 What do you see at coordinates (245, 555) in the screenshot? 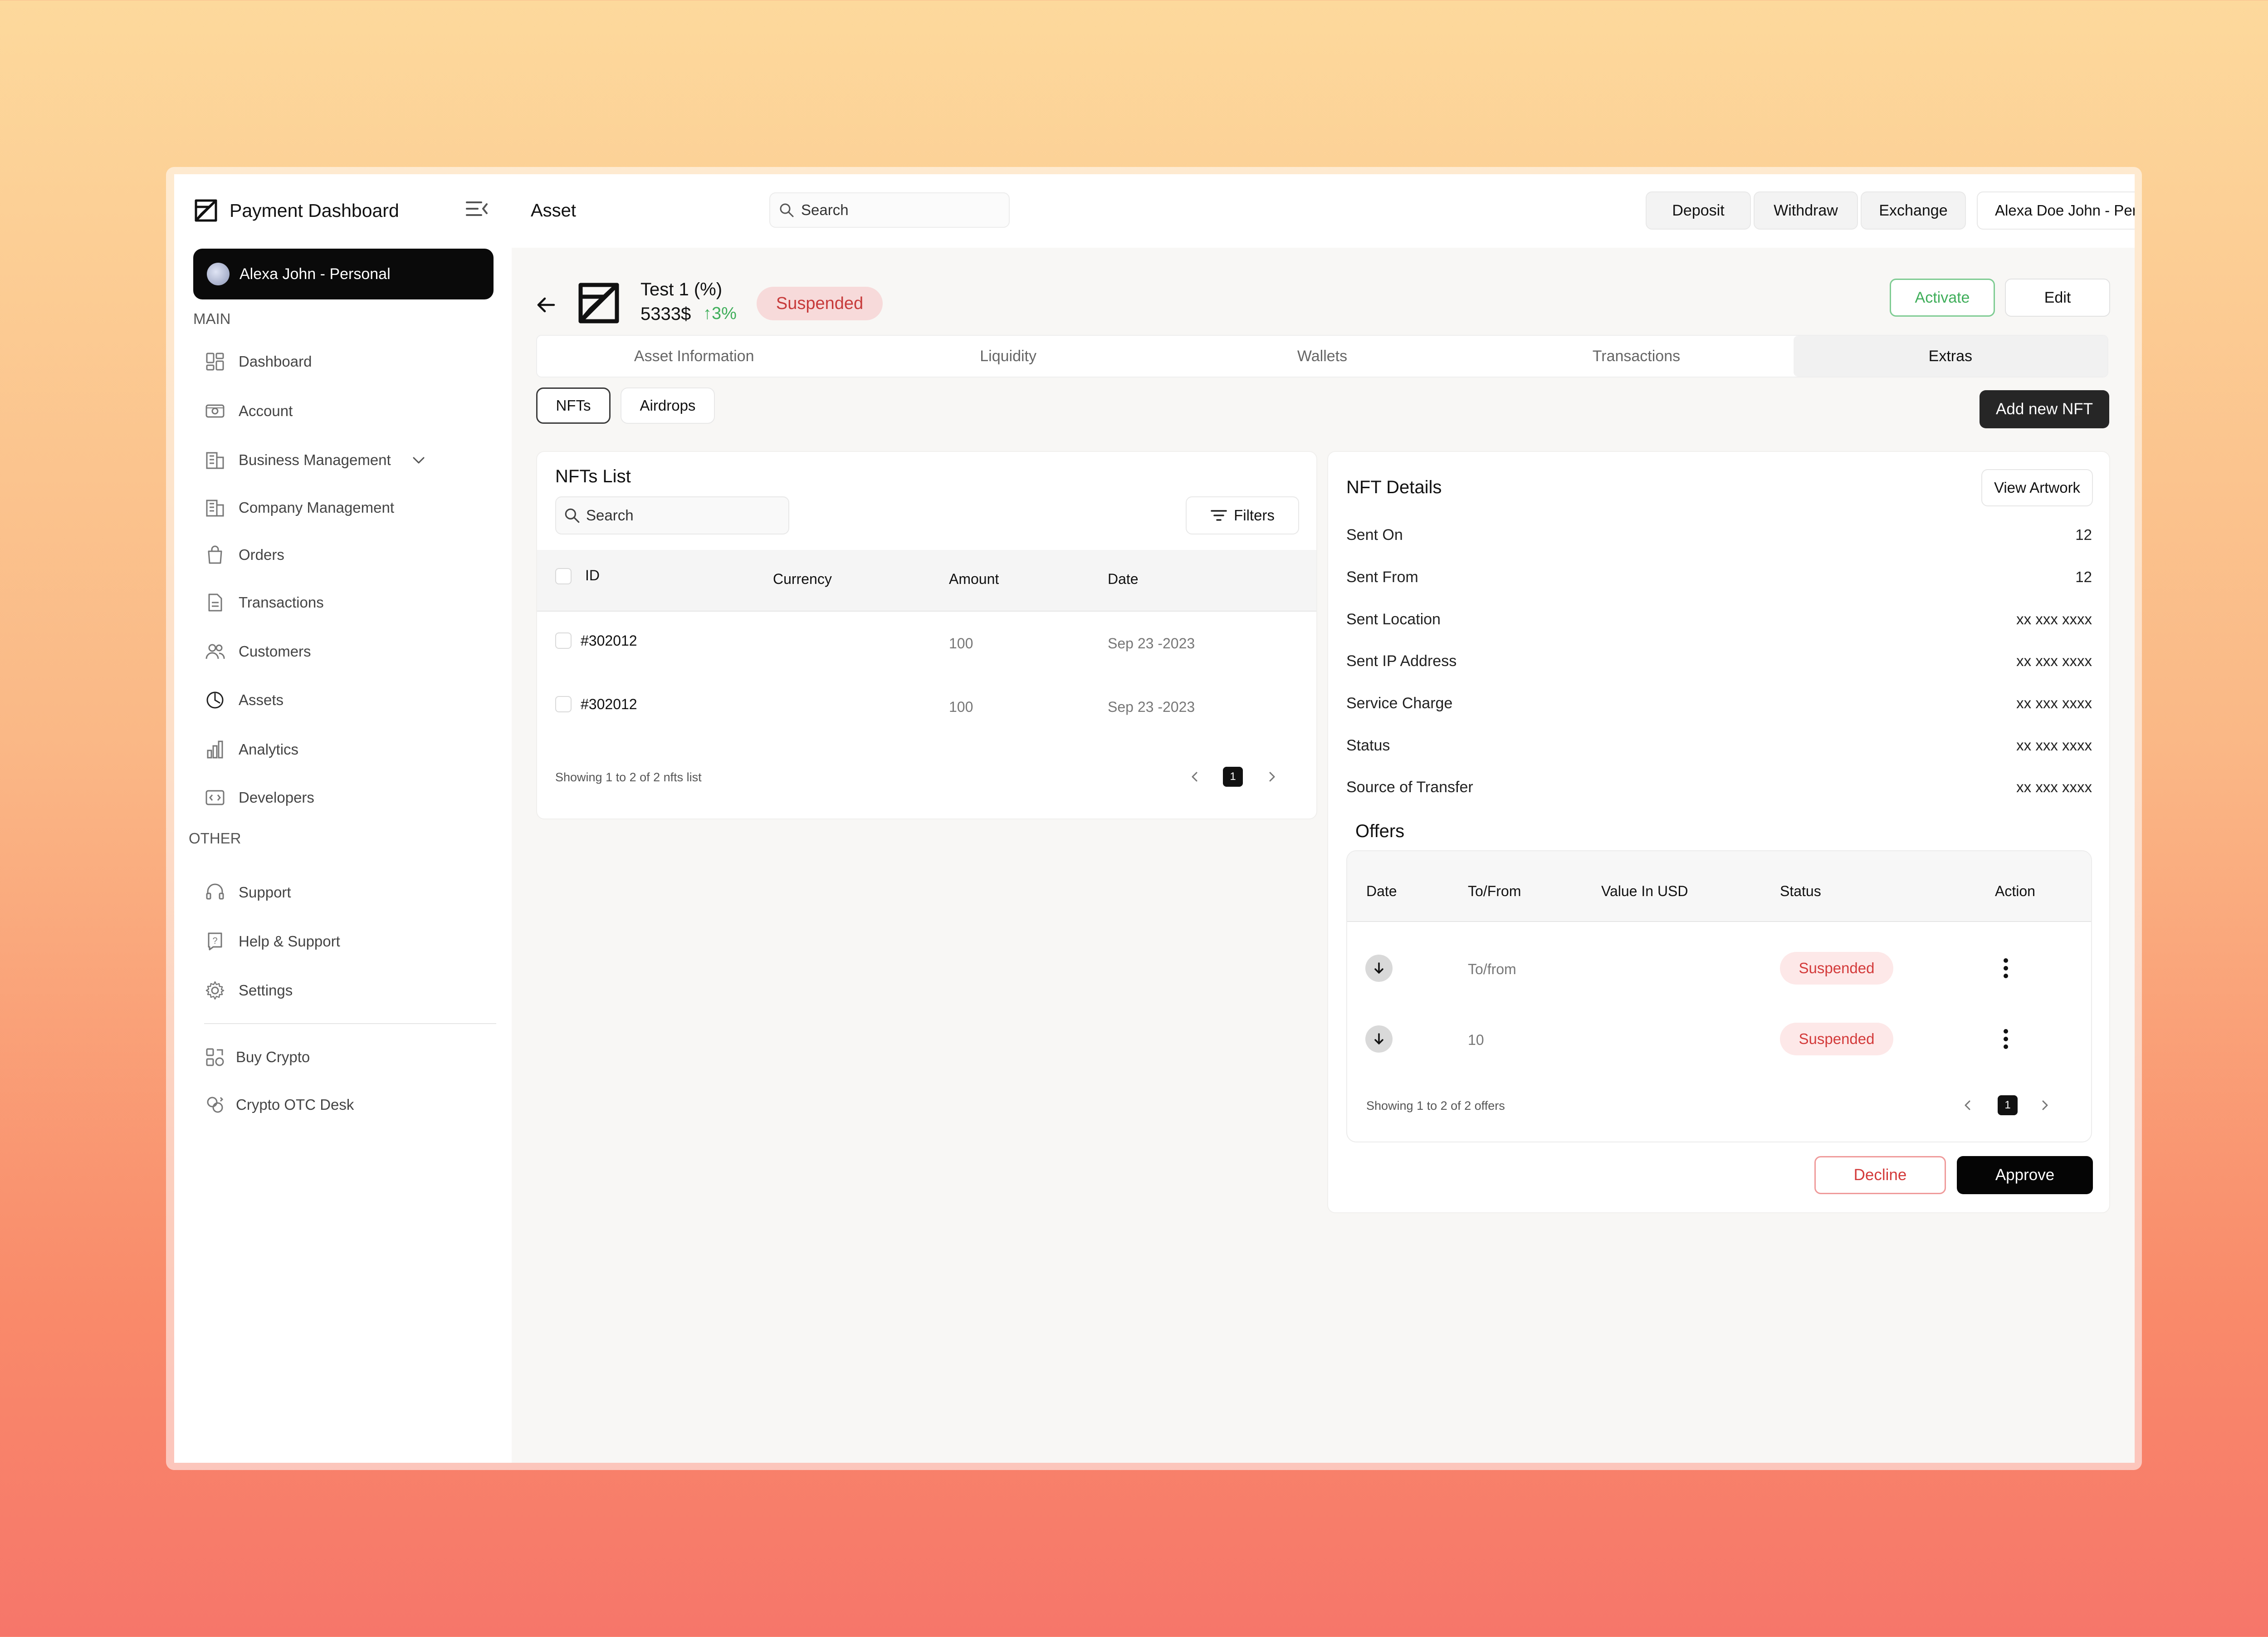
I see `sidebar-item-orders: Orders` at bounding box center [245, 555].